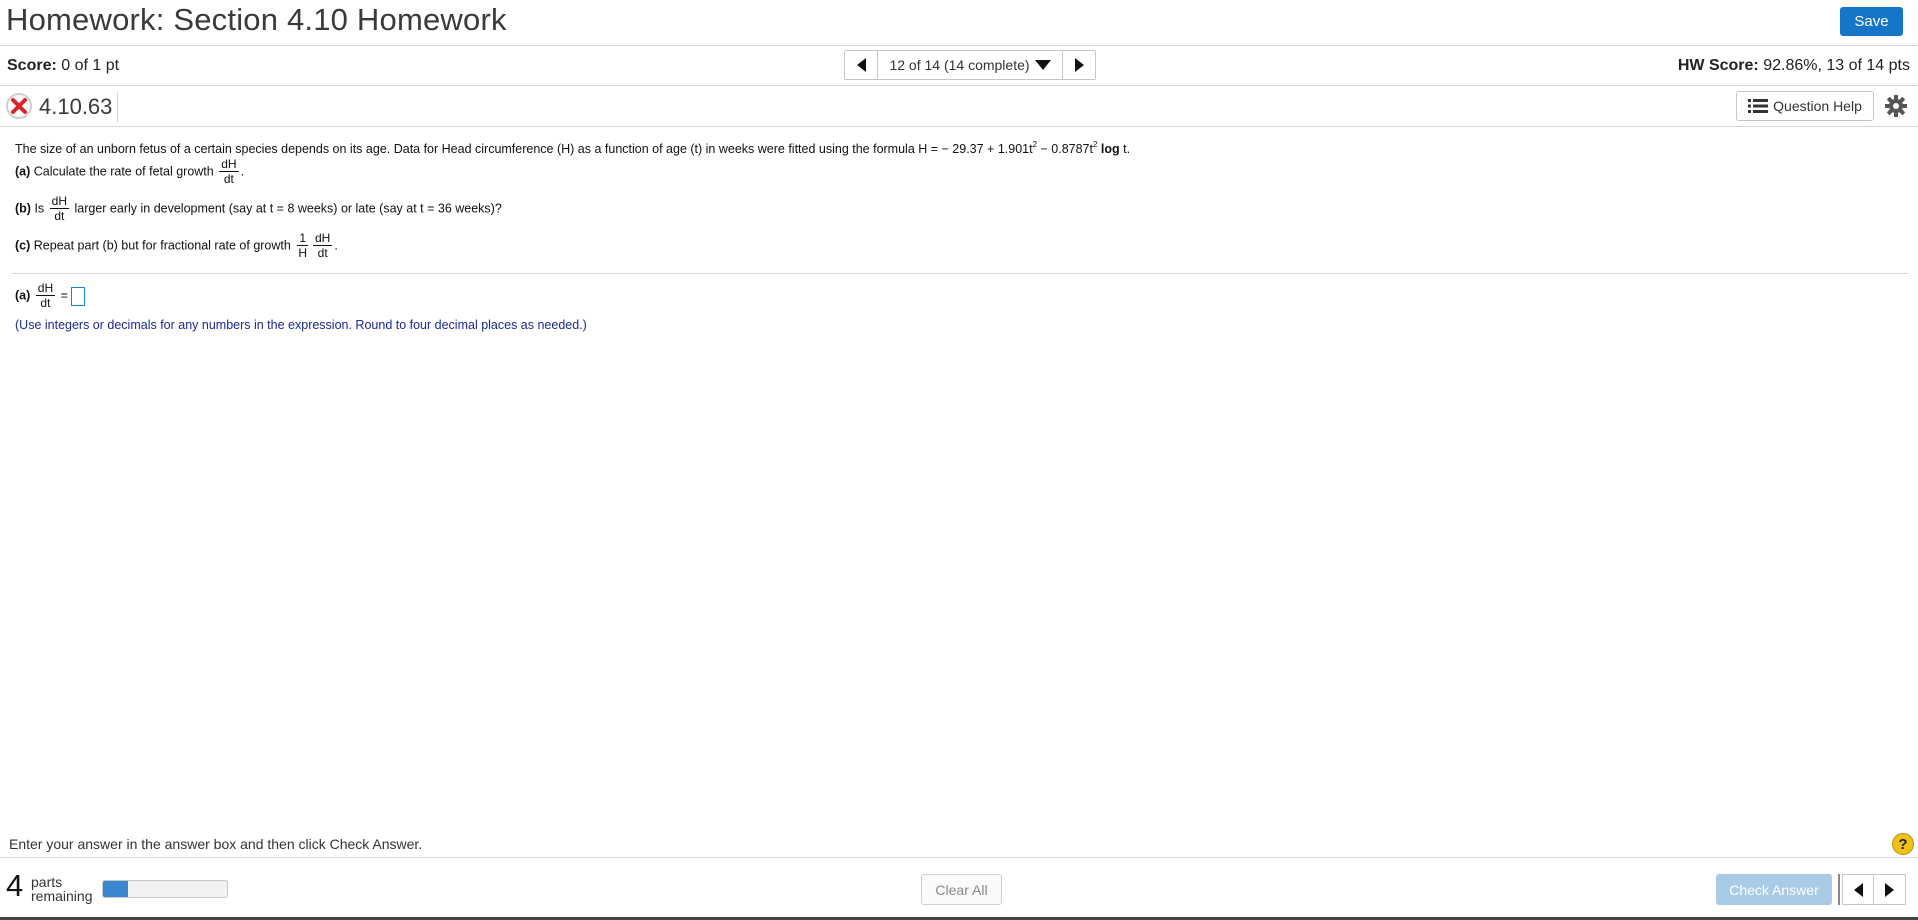  I want to click on help-icon: ?, so click(1903, 844).